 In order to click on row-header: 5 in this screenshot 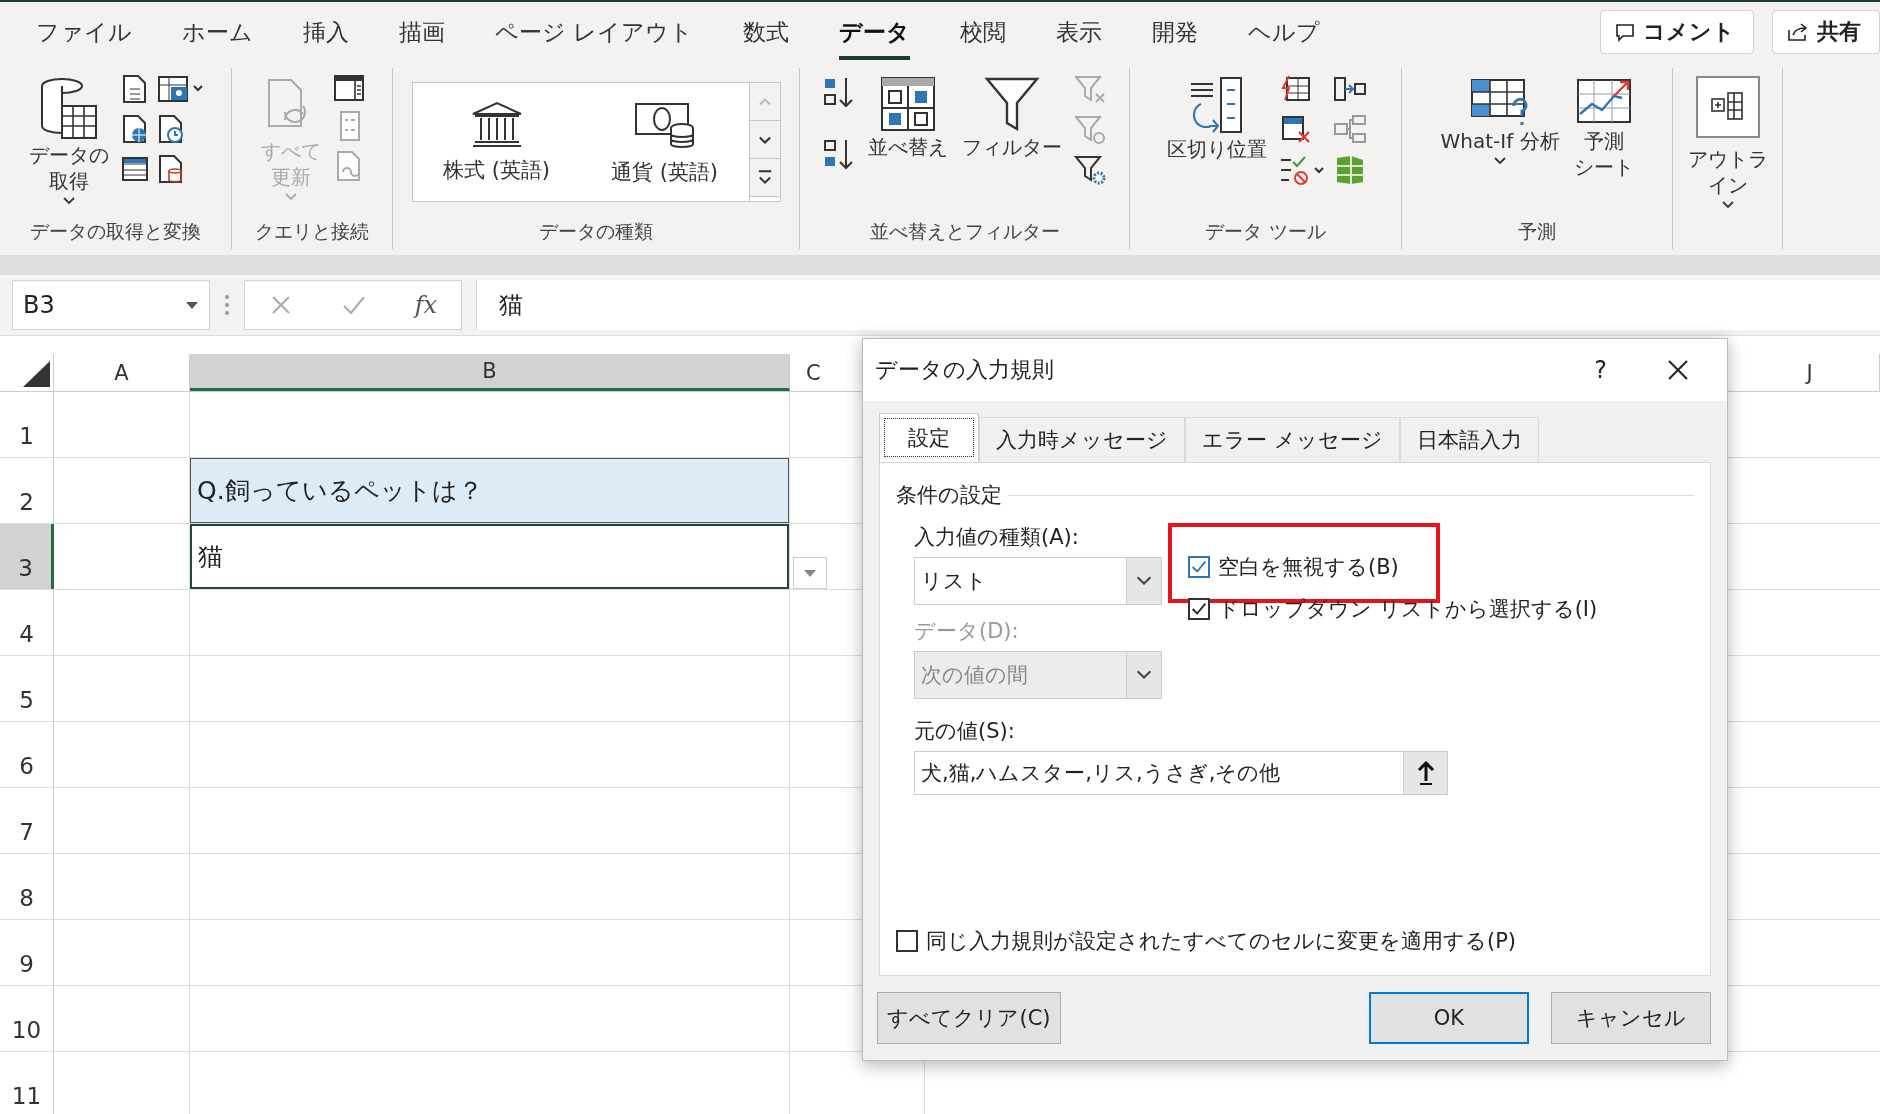, I will do `click(27, 688)`.